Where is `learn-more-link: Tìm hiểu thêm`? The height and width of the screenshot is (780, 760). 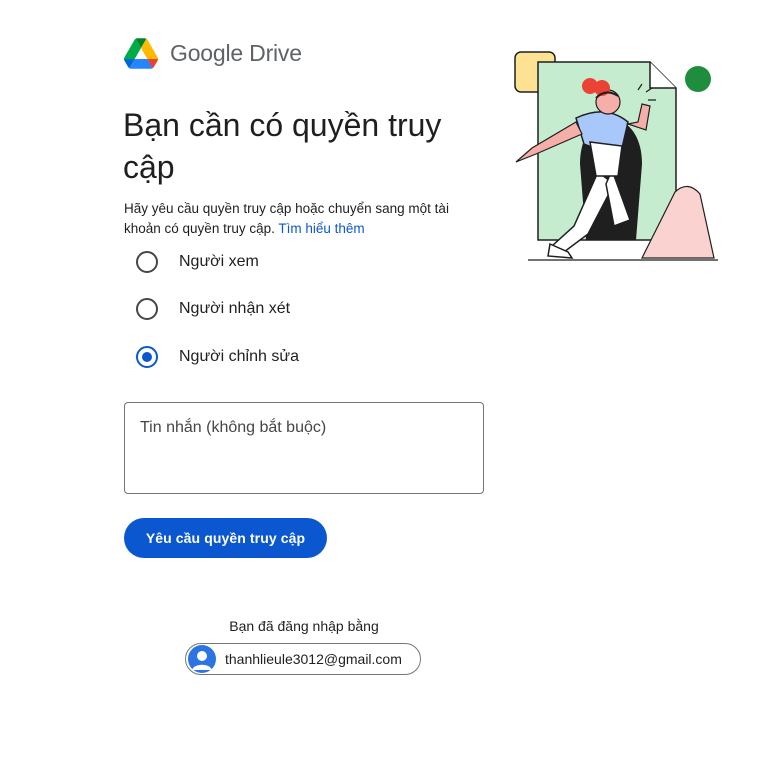
learn-more-link: Tìm hiểu thêm is located at coordinates (321, 228).